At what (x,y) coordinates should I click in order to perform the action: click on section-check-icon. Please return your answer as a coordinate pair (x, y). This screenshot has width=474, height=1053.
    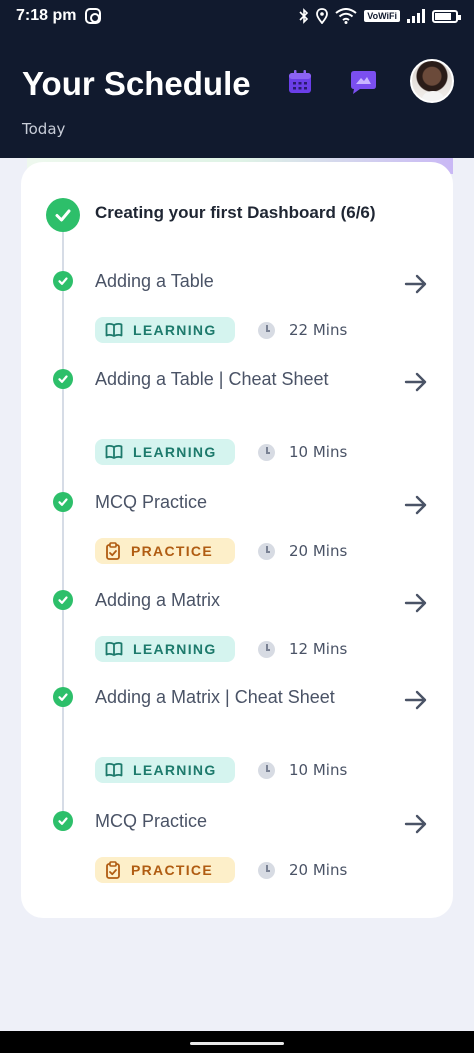
    Looking at the image, I should click on (63, 215).